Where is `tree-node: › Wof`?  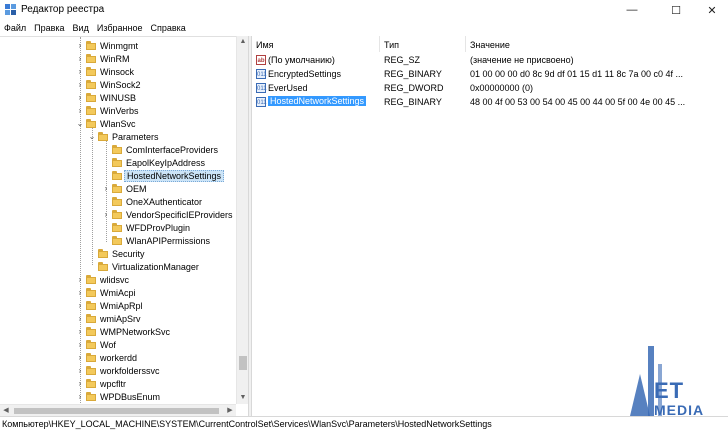 tree-node: › Wof is located at coordinates (118, 345).